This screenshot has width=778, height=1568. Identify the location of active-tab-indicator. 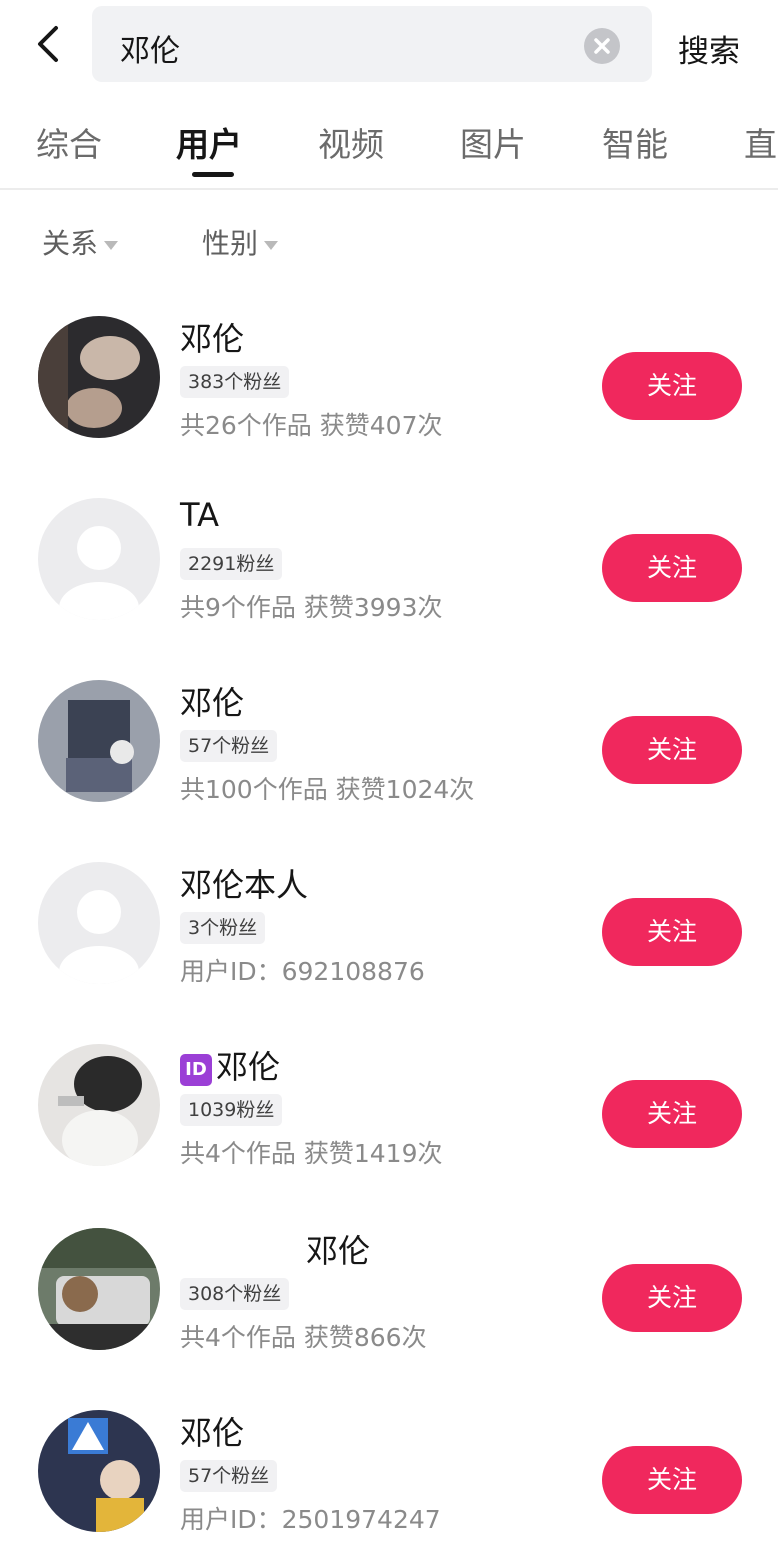
(213, 174).